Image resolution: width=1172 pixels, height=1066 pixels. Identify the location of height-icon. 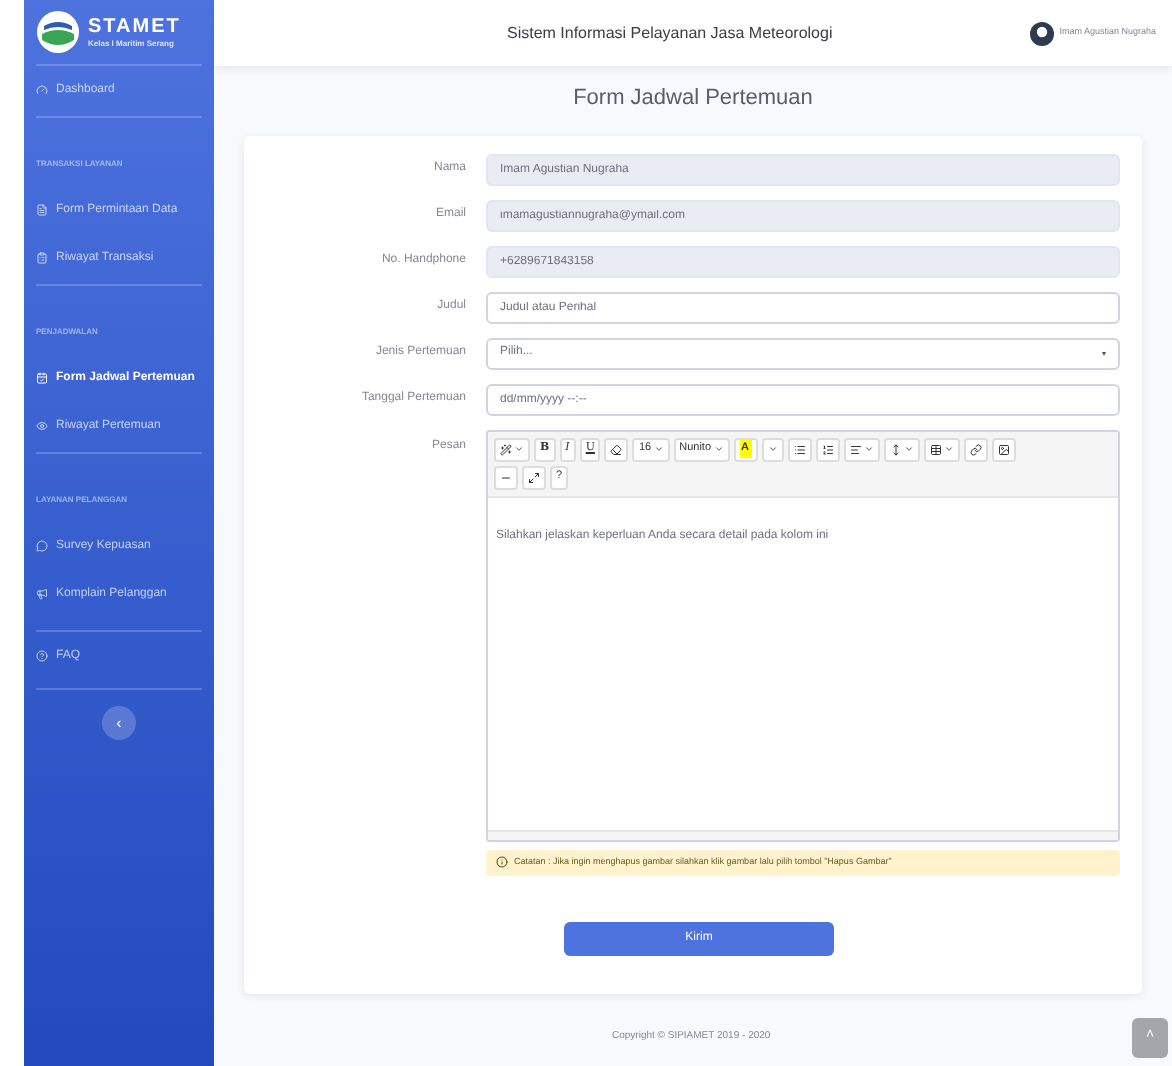
(895, 449).